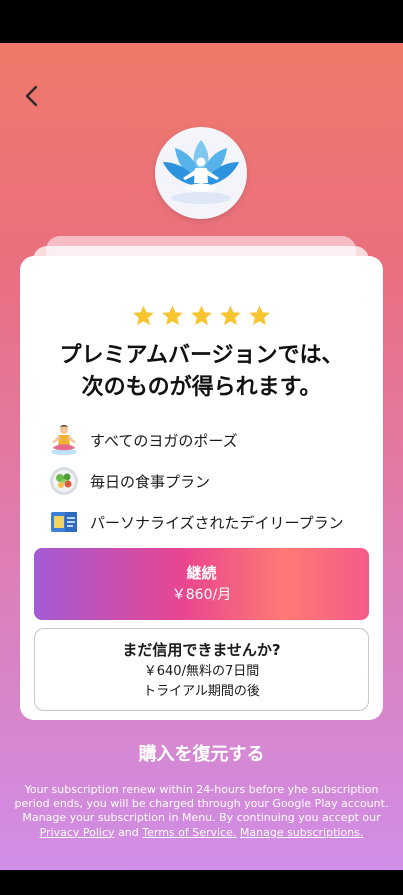  What do you see at coordinates (189, 832) in the screenshot?
I see `terms-of-service-link: Terms of Service.` at bounding box center [189, 832].